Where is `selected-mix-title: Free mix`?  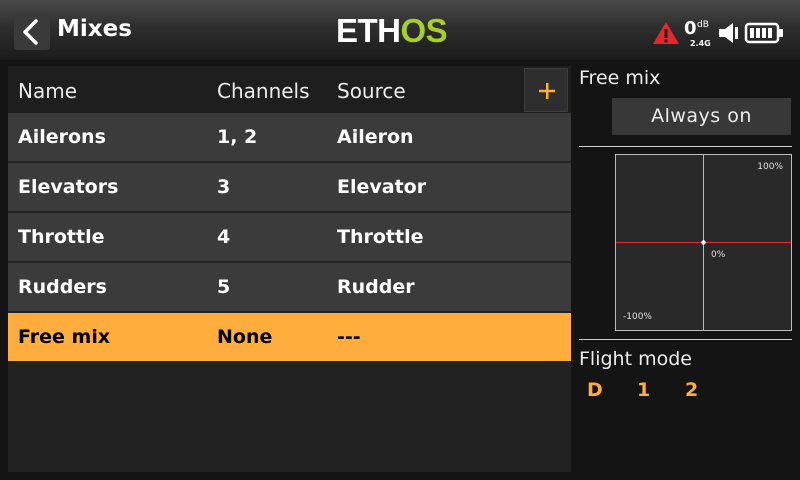 selected-mix-title: Free mix is located at coordinates (620, 78).